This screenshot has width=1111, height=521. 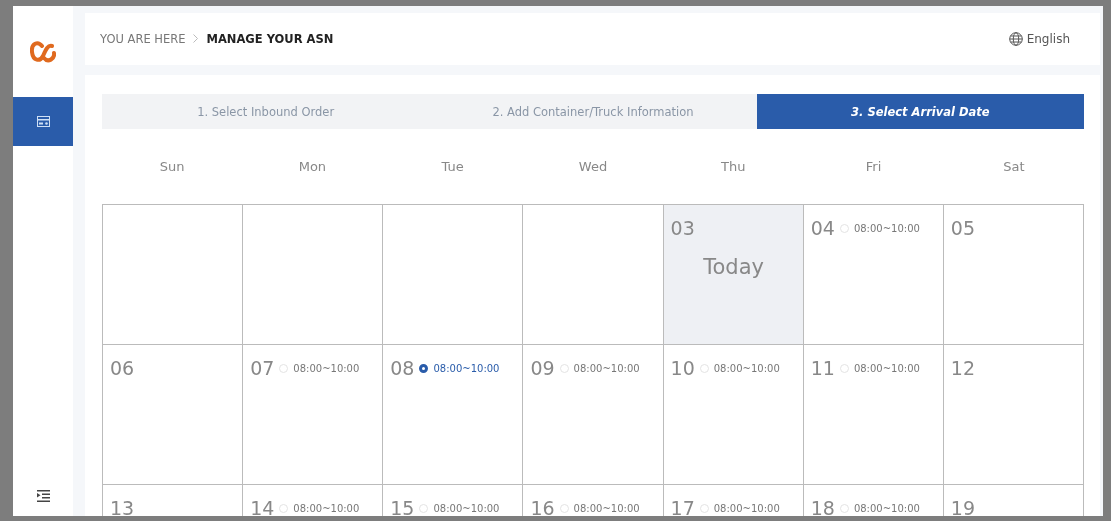 I want to click on day-number: 19, so click(x=963, y=506).